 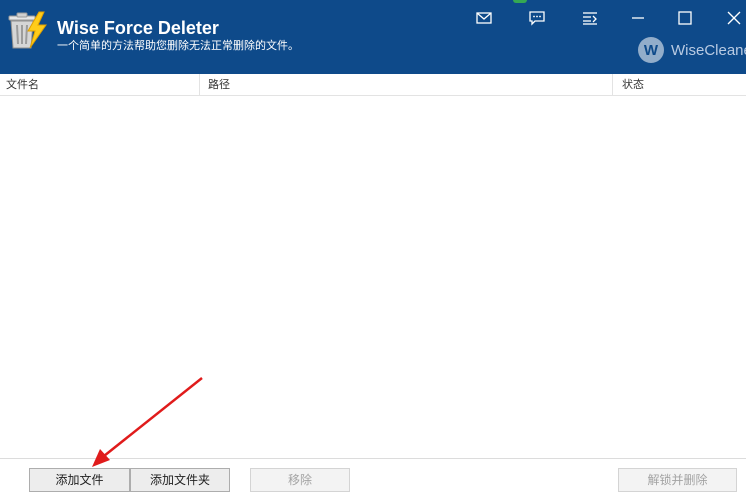 What do you see at coordinates (28, 31) in the screenshot?
I see `trash-bolt-icon` at bounding box center [28, 31].